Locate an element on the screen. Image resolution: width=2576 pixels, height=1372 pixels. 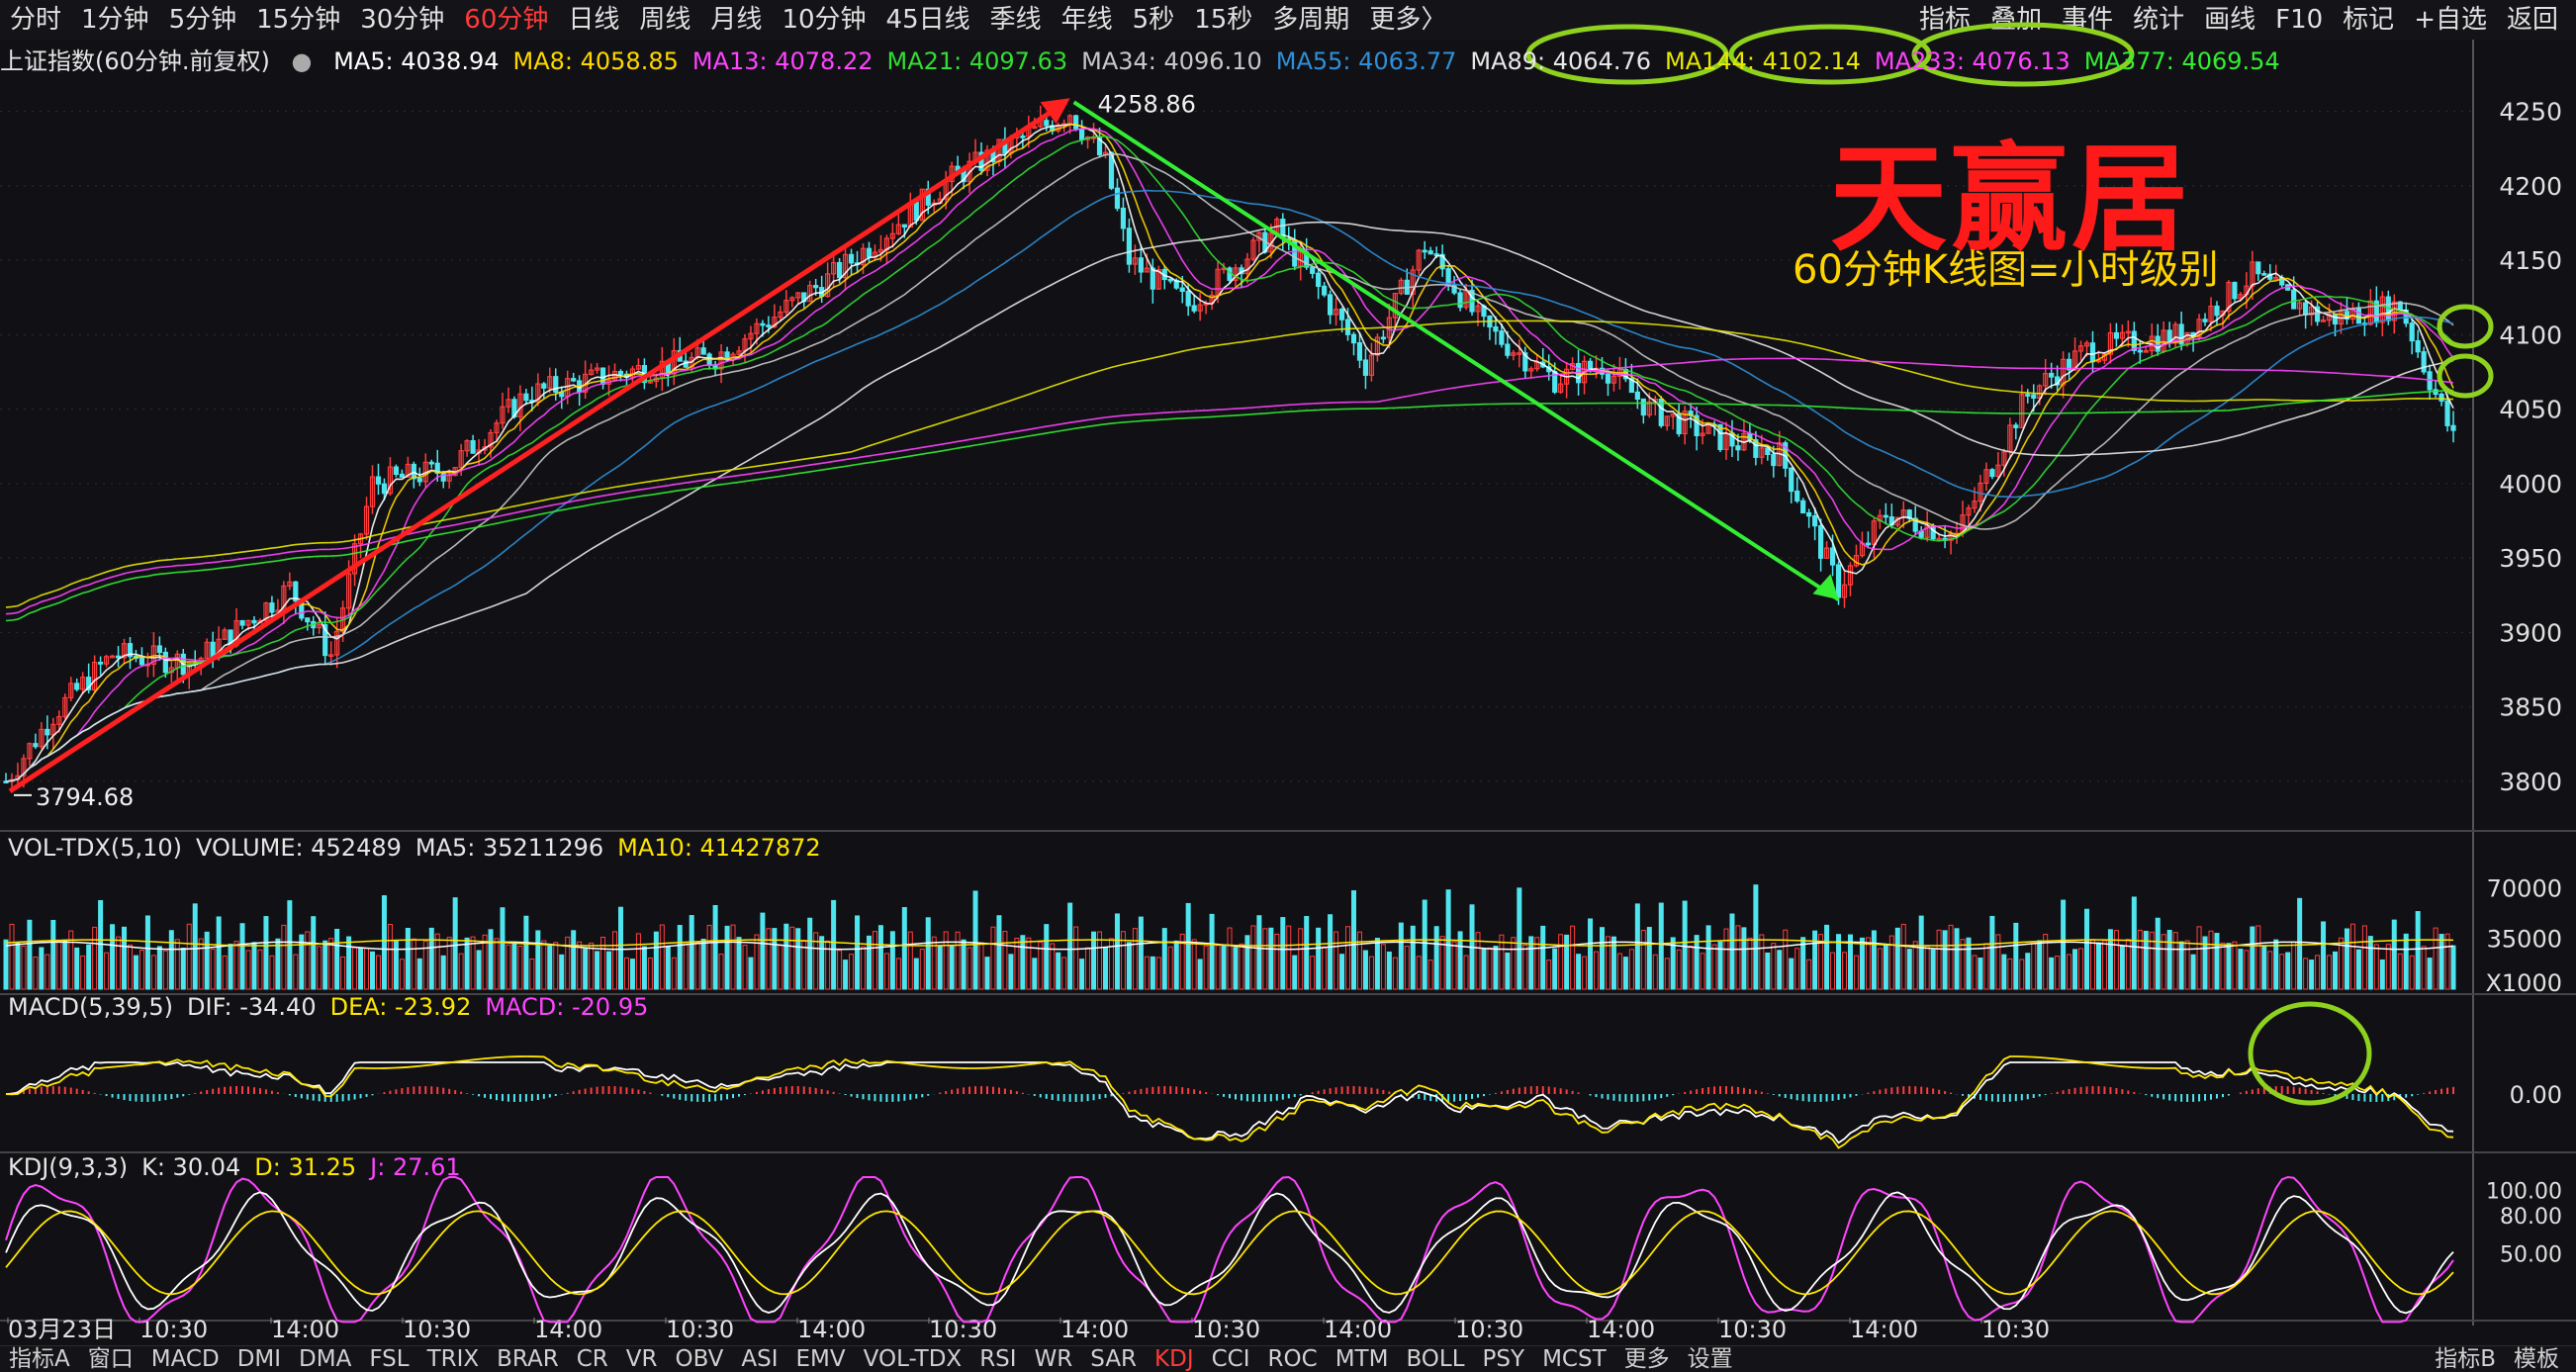
indicator-tab-25: 设置 is located at coordinates (1711, 1359).